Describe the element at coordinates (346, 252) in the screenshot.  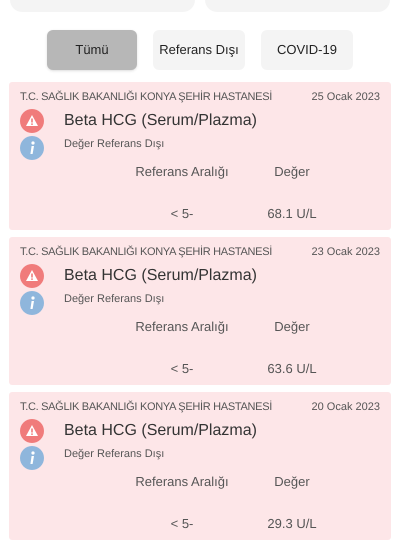
I see `result-date: 23 Ocak 2023` at that location.